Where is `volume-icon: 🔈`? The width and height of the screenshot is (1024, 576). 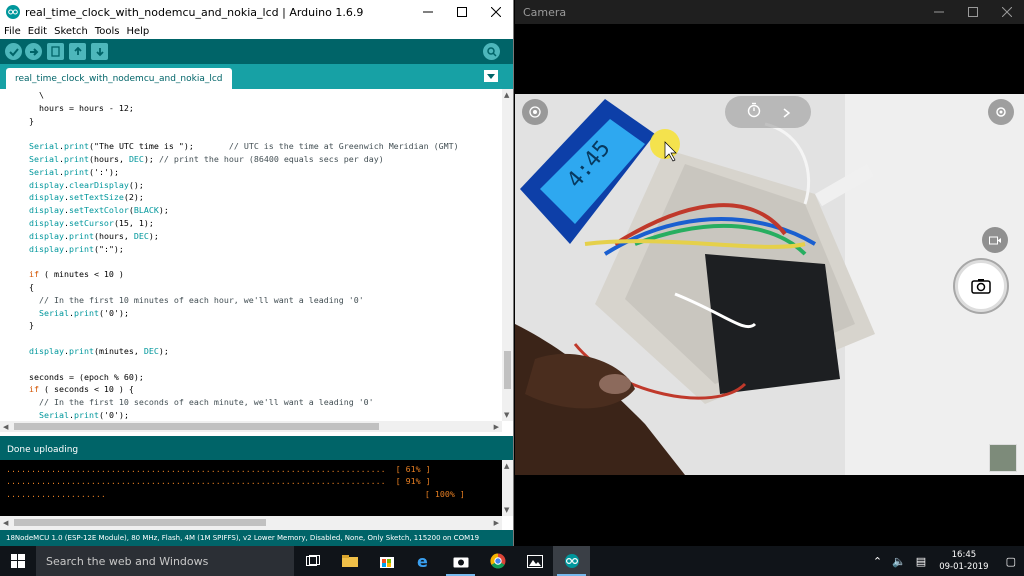 volume-icon: 🔈 is located at coordinates (899, 561).